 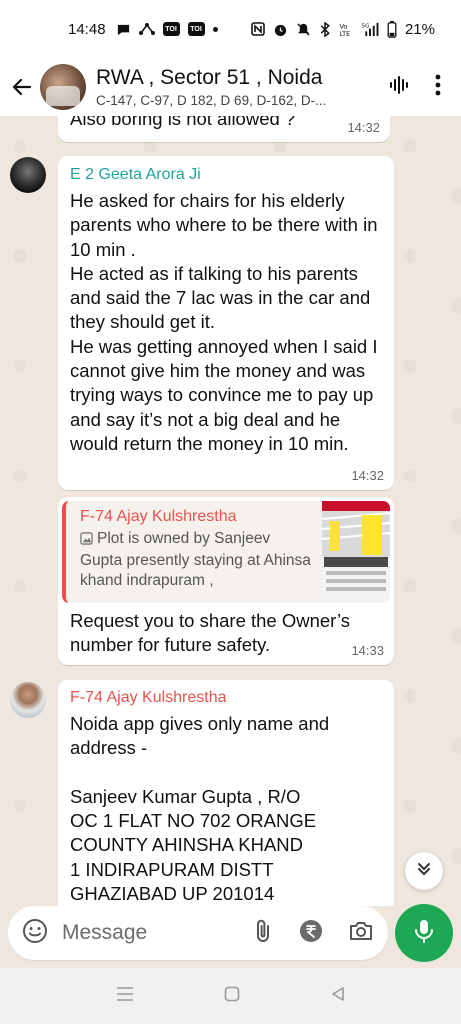 I want to click on scroll-to-bottom-button, so click(x=424, y=871).